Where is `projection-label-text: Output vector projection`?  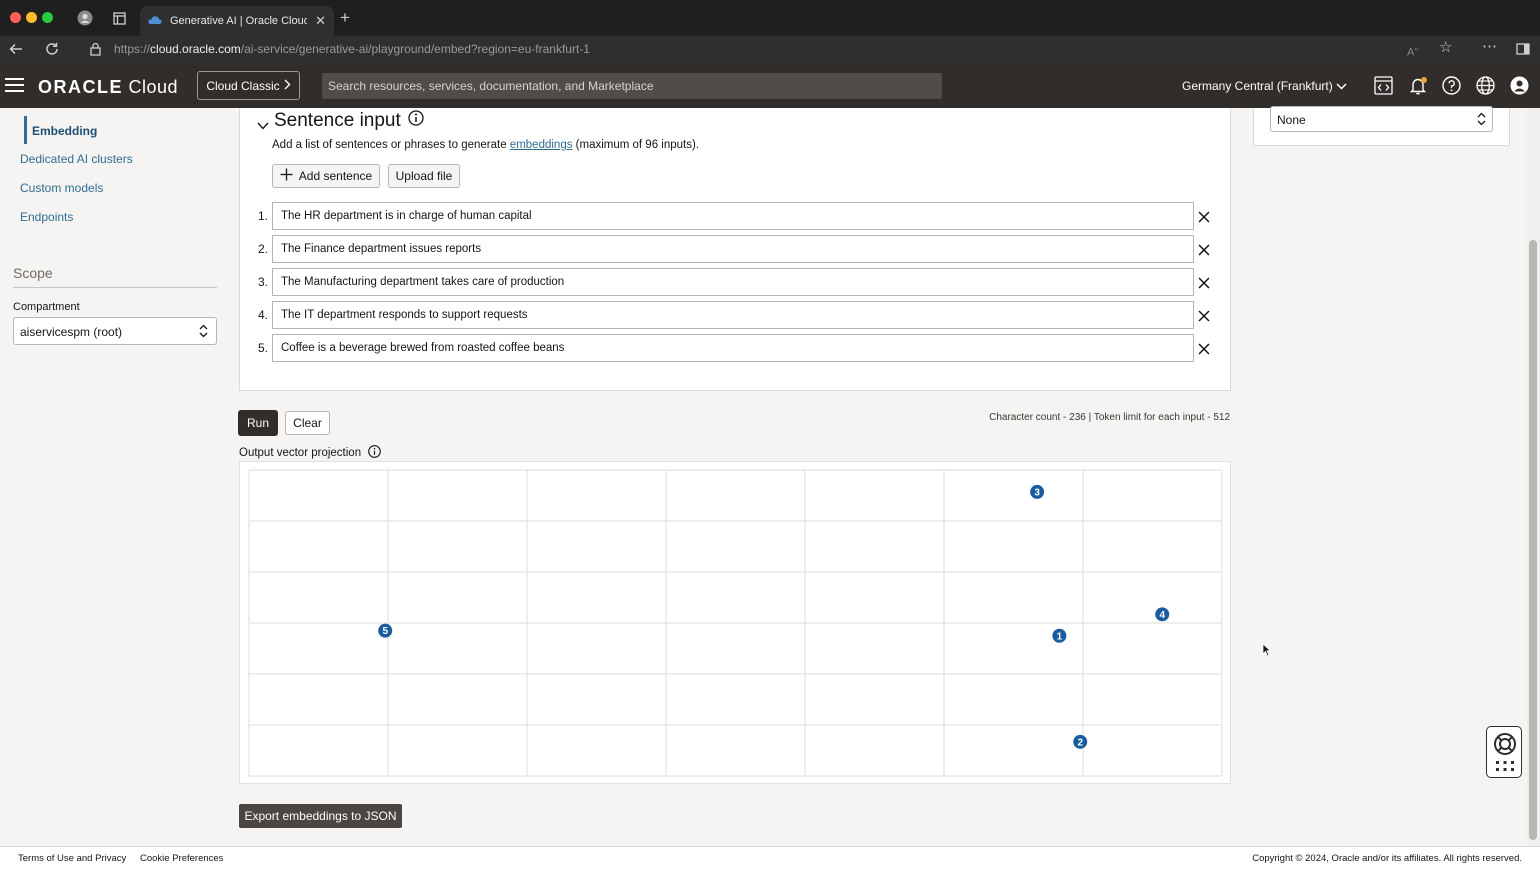 projection-label-text: Output vector projection is located at coordinates (300, 453).